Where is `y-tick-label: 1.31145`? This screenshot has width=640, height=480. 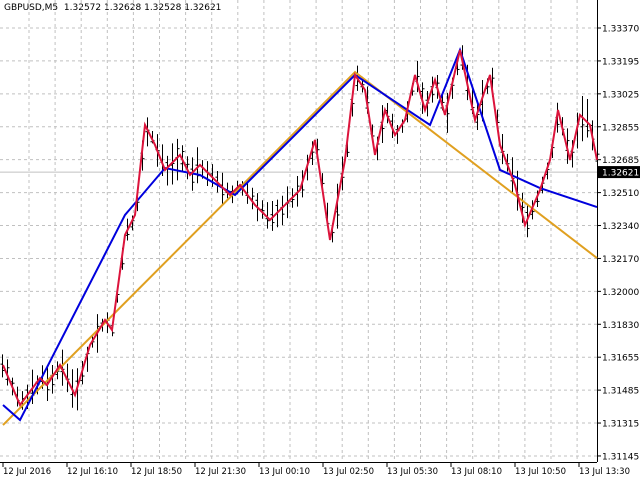 y-tick-label: 1.31145 is located at coordinates (620, 457).